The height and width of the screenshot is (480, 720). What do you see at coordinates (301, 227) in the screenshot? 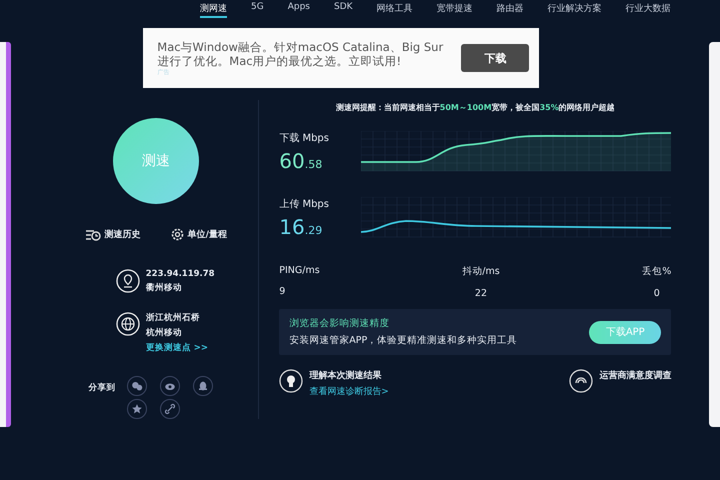
I see `speed-value: 16.29` at bounding box center [301, 227].